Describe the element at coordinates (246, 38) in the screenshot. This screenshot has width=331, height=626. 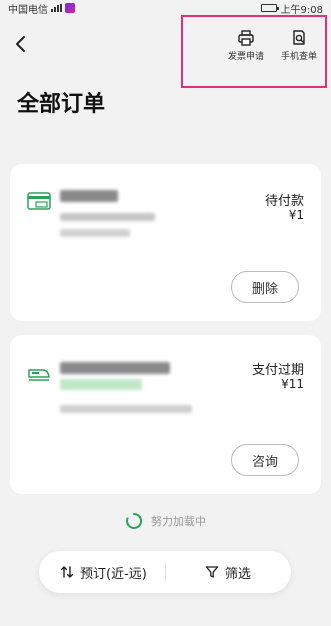
I see `printer-icon` at that location.